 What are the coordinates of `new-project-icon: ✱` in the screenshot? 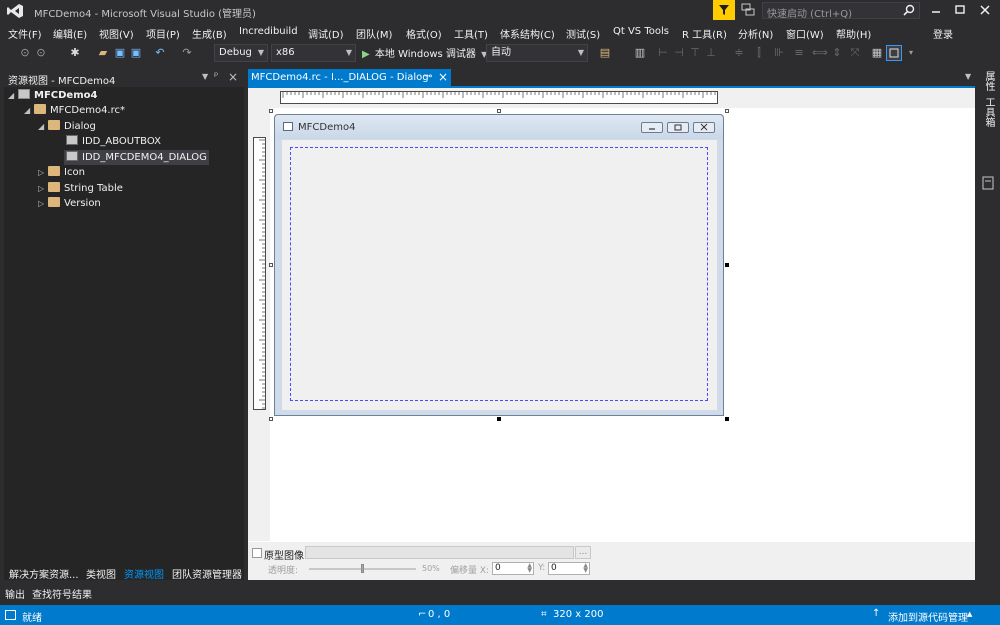 It's located at (75, 53).